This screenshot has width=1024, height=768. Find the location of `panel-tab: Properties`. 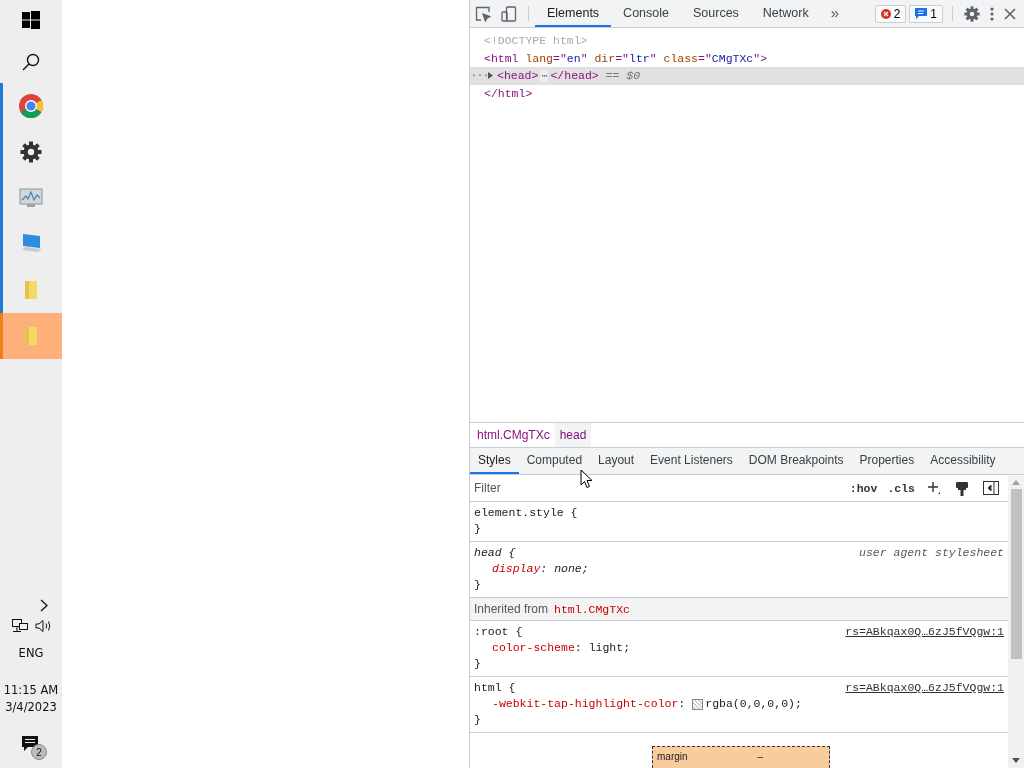

panel-tab: Properties is located at coordinates (887, 461).